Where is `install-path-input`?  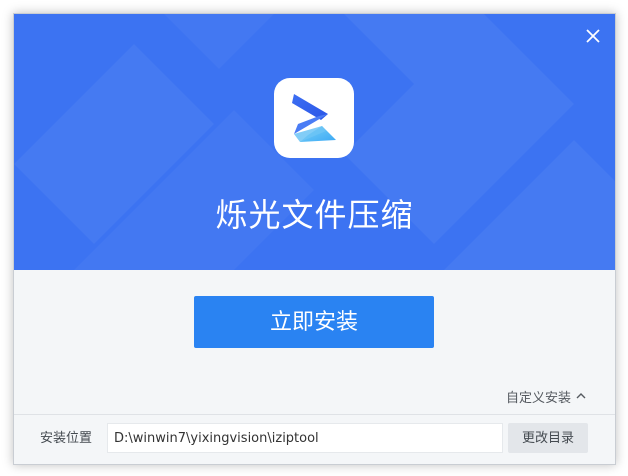 install-path-input is located at coordinates (305, 438).